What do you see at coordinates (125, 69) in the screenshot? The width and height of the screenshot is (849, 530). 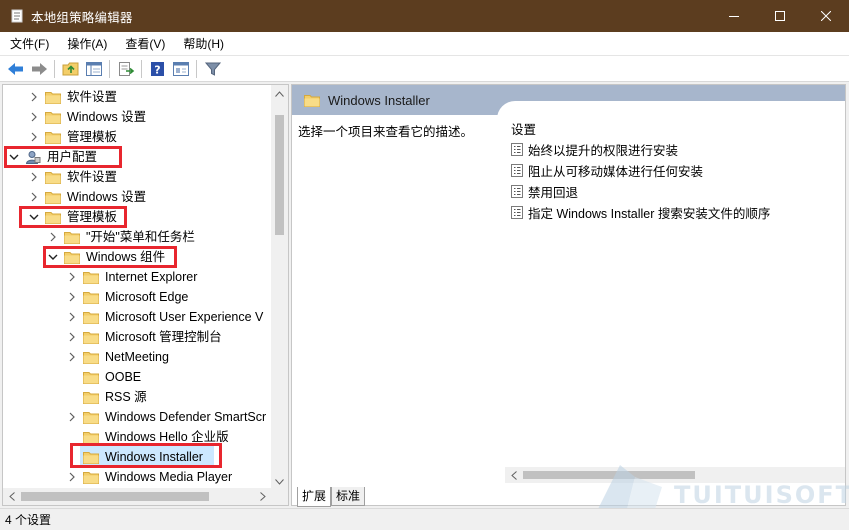 I see `export-list-button` at bounding box center [125, 69].